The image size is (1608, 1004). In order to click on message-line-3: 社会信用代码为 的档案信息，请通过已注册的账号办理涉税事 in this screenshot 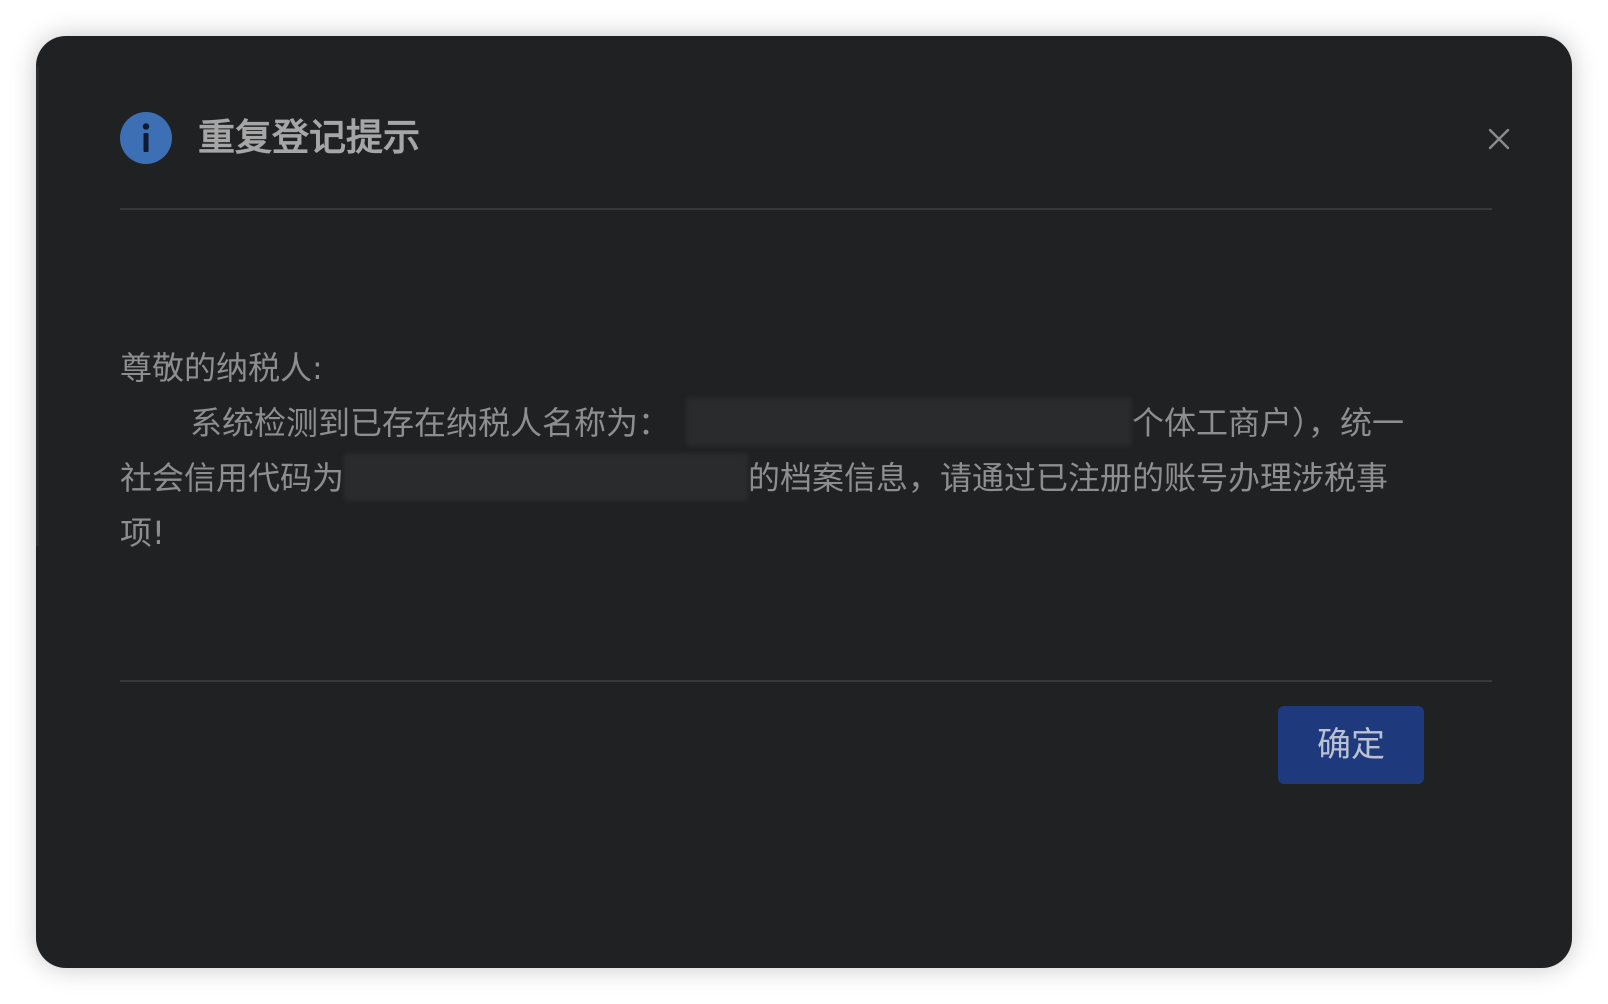, I will do `click(806, 478)`.